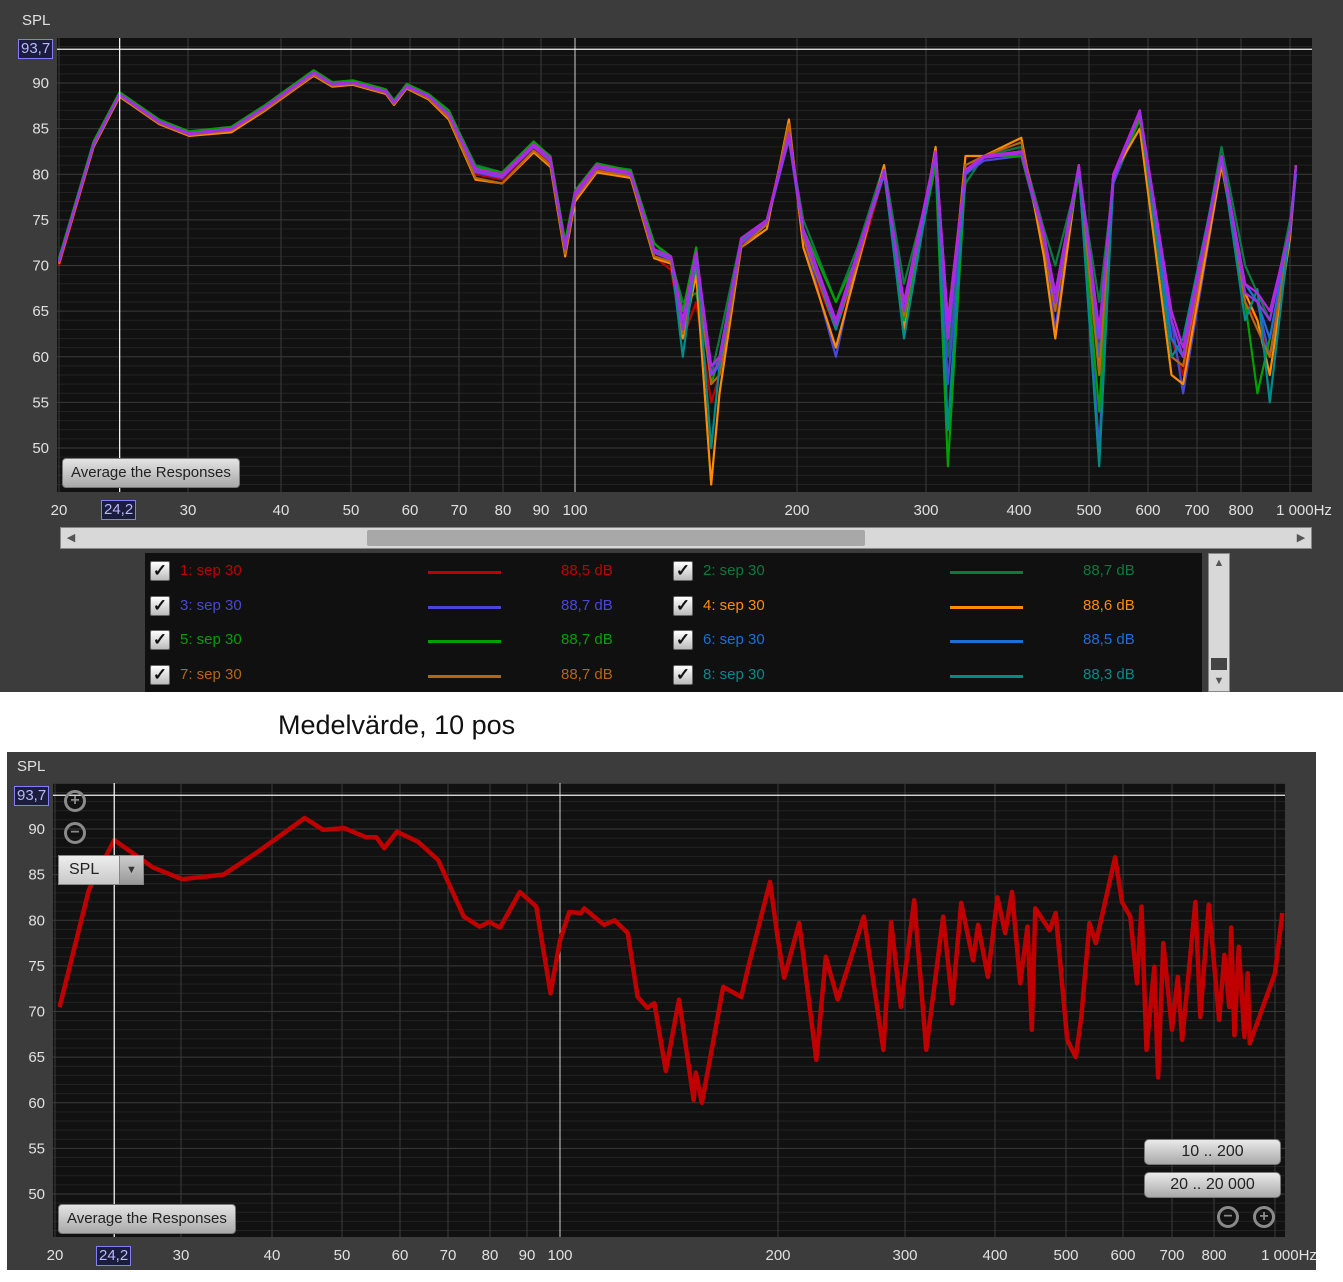  Describe the element at coordinates (84, 869) in the screenshot. I see `dropdown-value: SPL` at that location.